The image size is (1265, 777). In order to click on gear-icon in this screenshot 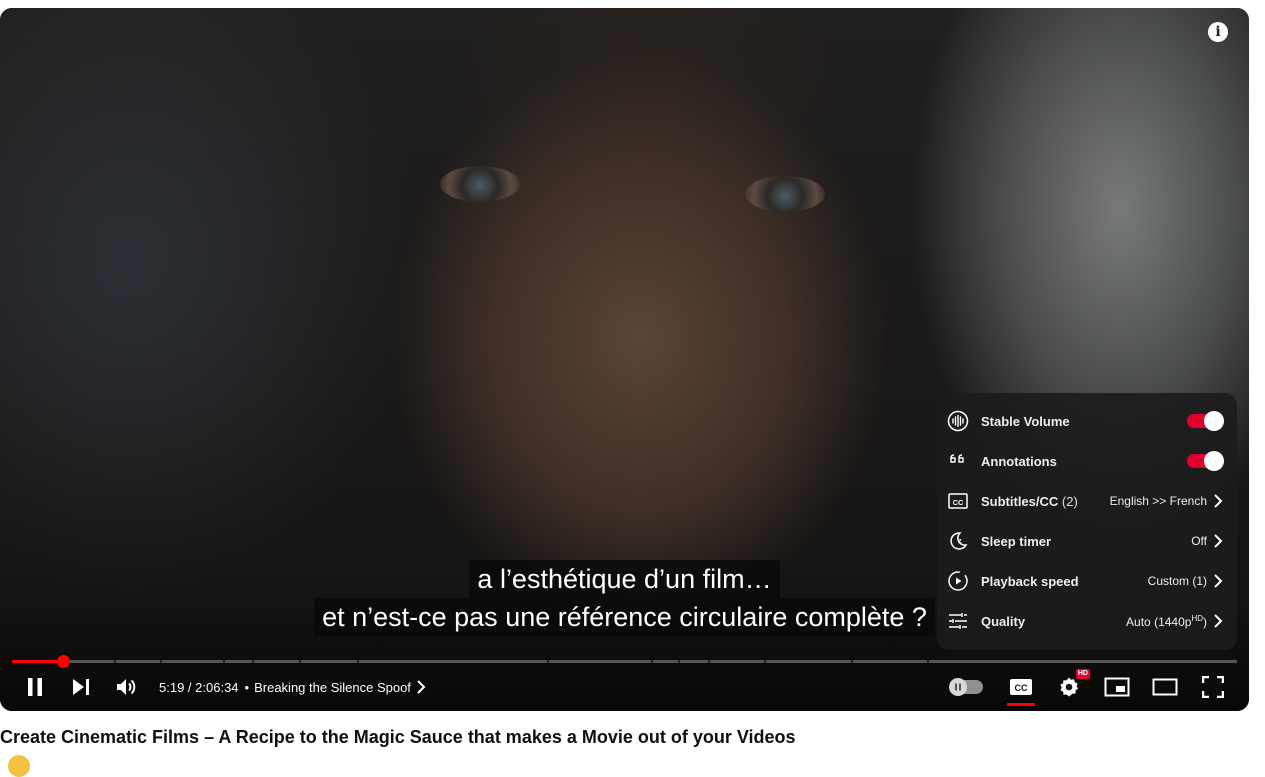, I will do `click(1069, 687)`.